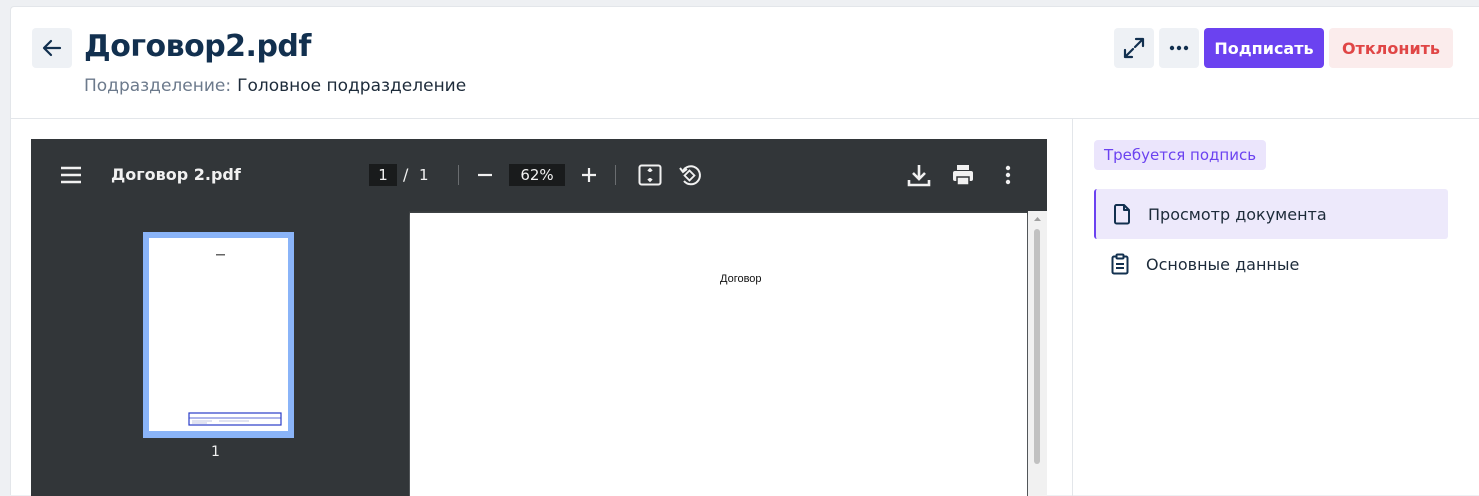  Describe the element at coordinates (383, 175) in the screenshot. I see `page-number-input: 1` at that location.